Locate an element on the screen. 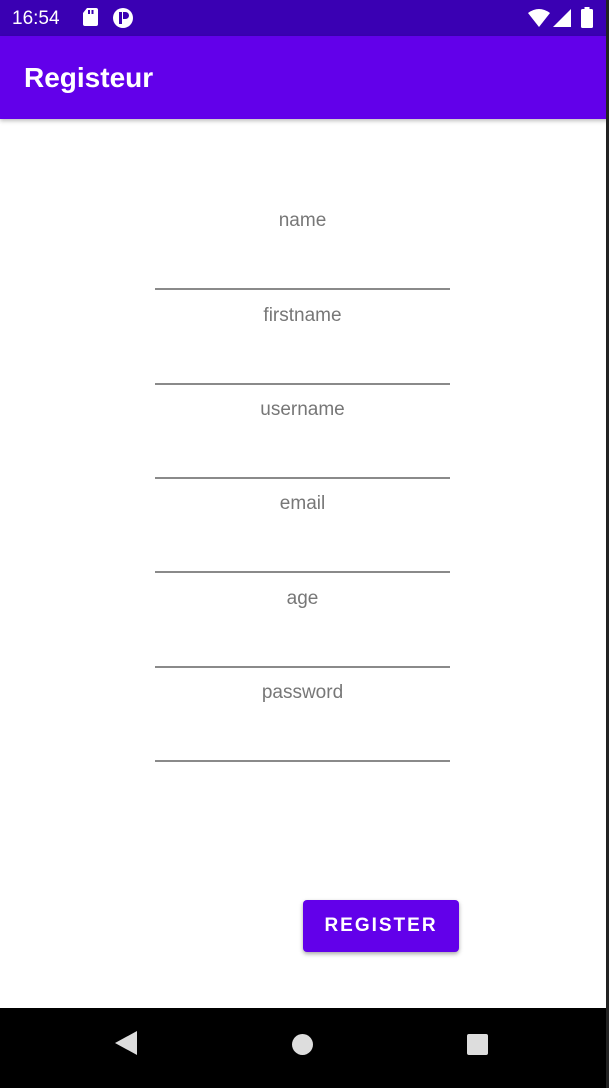 This screenshot has width=609, height=1088. sd-card-icon is located at coordinates (90, 17).